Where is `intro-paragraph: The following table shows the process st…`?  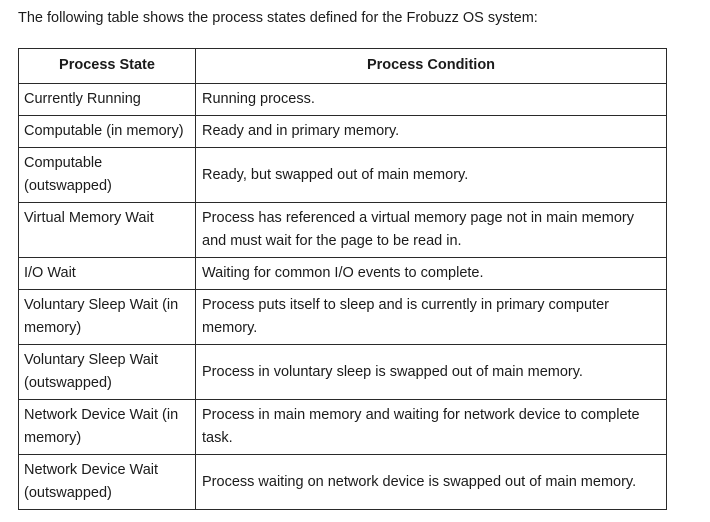
intro-paragraph: The following table shows the process st… is located at coordinates (278, 18).